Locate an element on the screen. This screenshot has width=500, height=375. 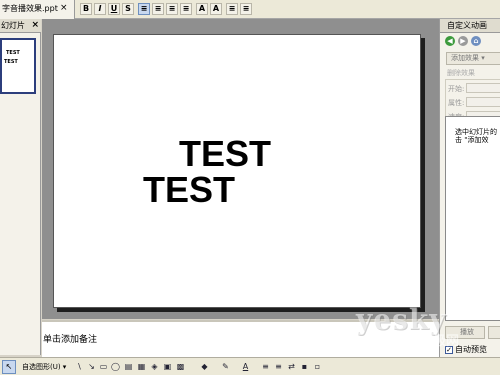
italic-button: I is located at coordinates (100, 9).